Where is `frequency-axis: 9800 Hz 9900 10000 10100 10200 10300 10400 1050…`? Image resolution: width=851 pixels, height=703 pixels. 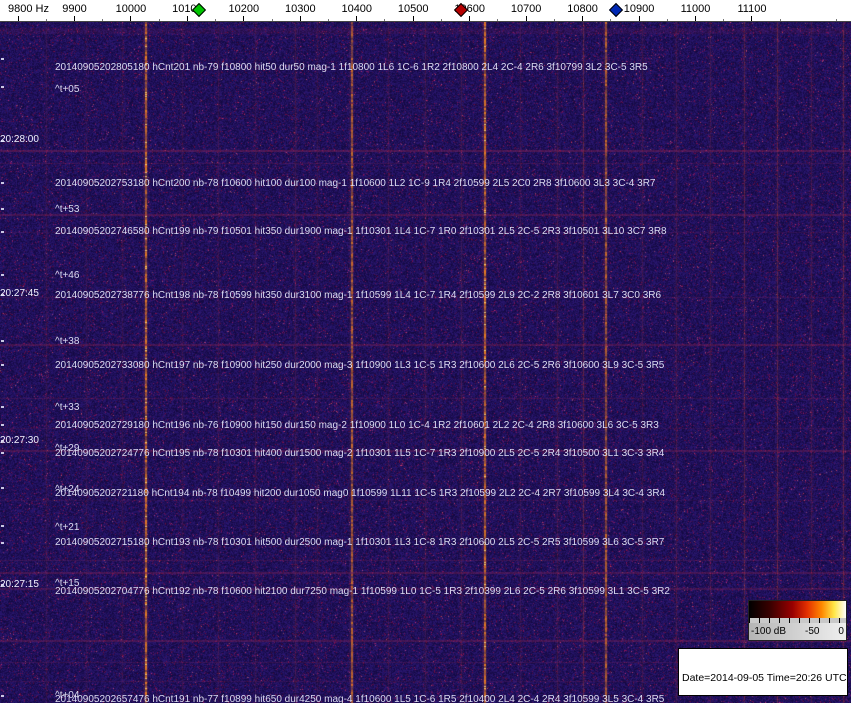 frequency-axis: 9800 Hz 9900 10000 10100 10200 10300 10400 1050… is located at coordinates (425, 11).